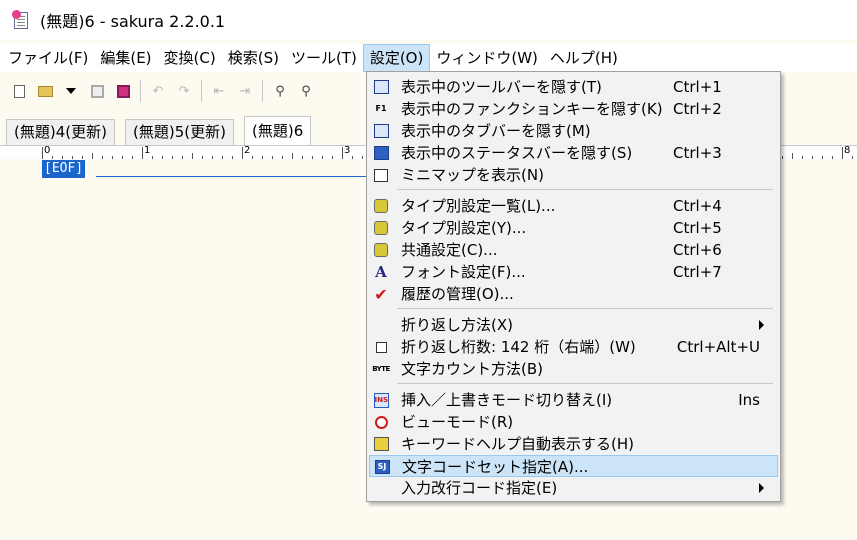 The image size is (857, 540). I want to click on type-list-icon, so click(381, 206).